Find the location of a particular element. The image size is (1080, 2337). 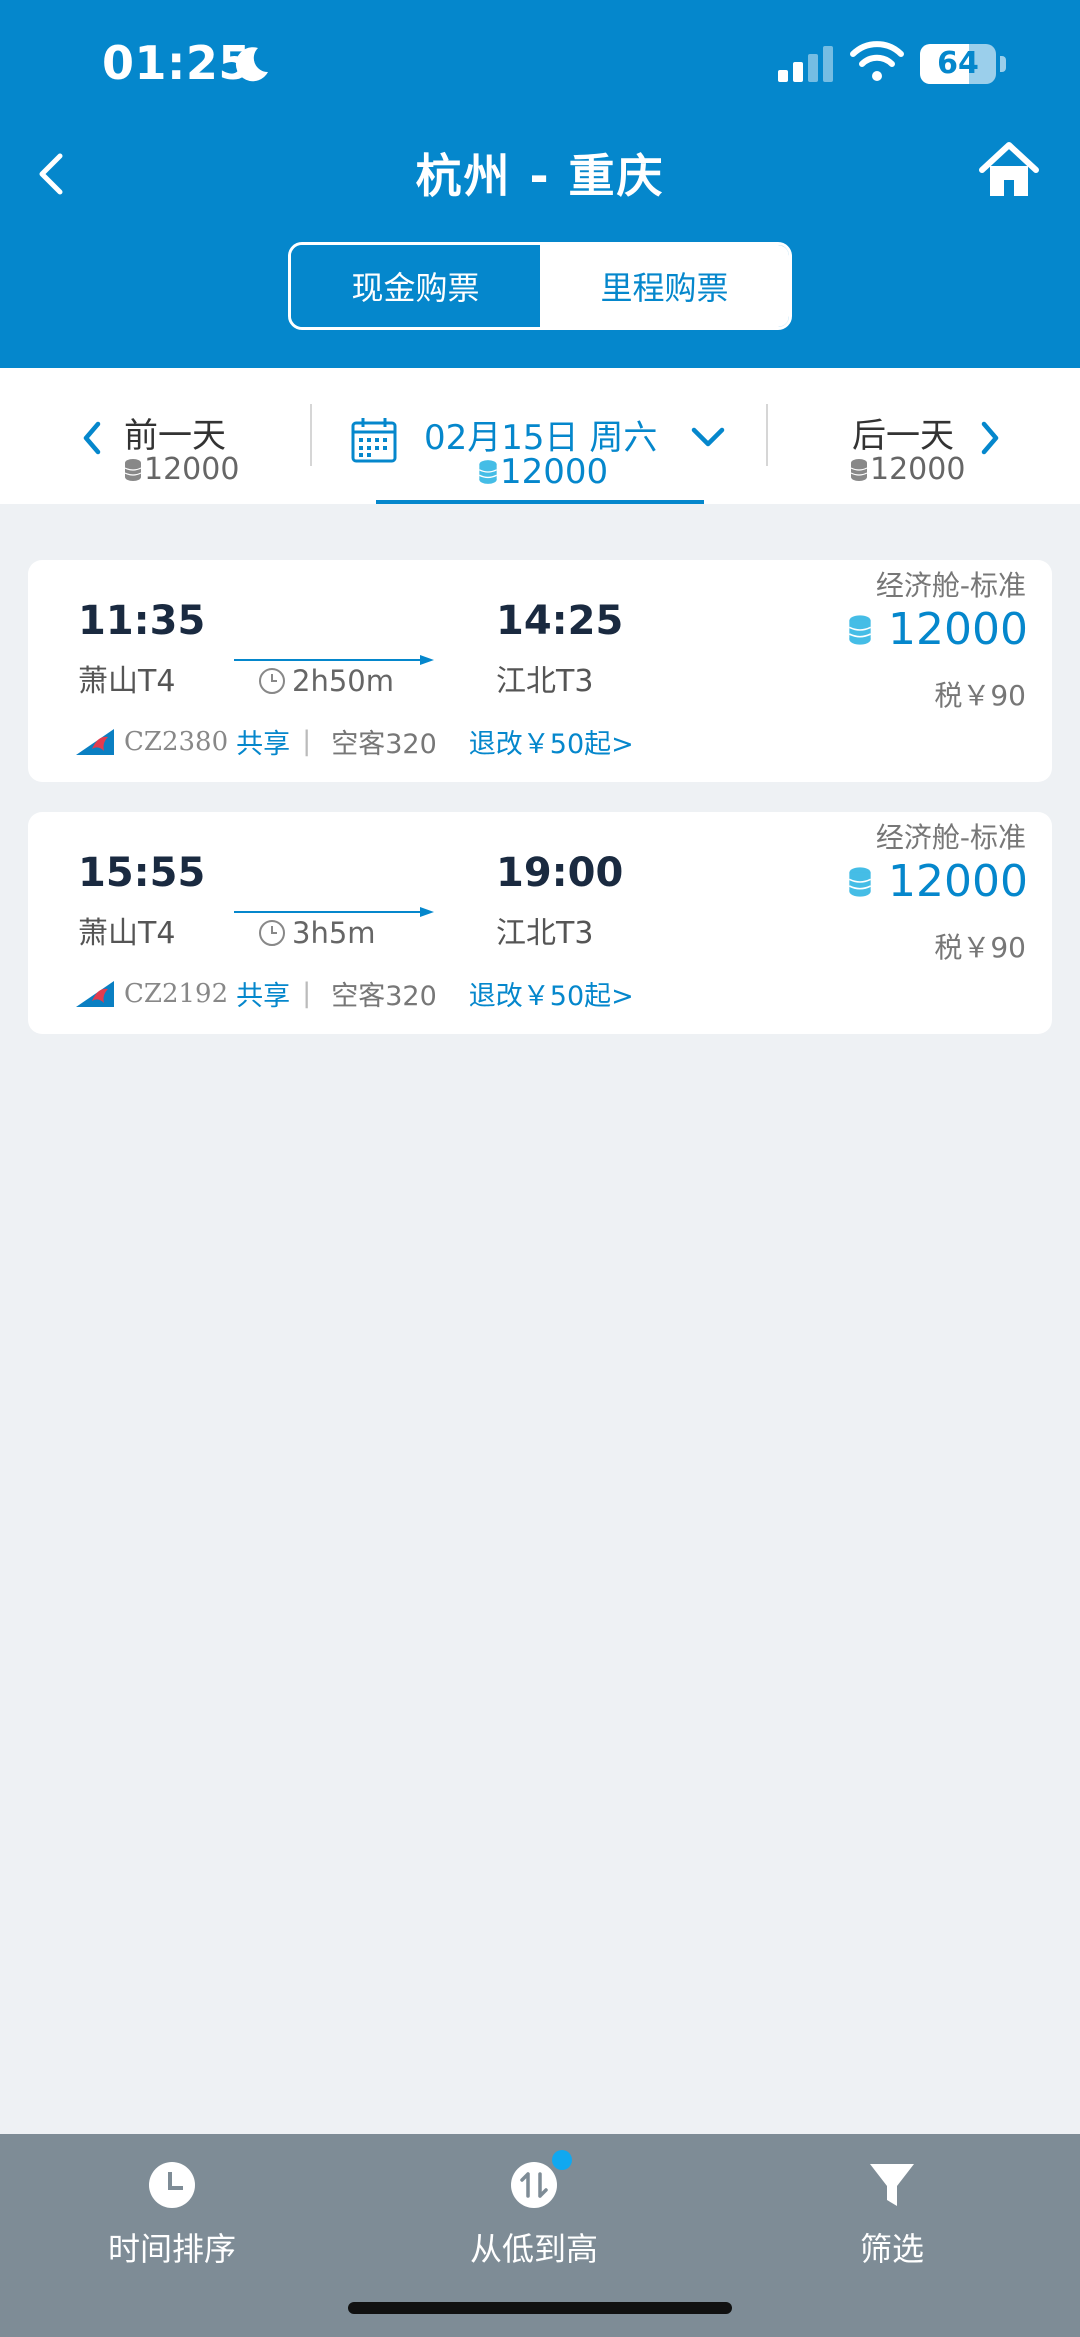

chevron-right-icon is located at coordinates (990, 438).